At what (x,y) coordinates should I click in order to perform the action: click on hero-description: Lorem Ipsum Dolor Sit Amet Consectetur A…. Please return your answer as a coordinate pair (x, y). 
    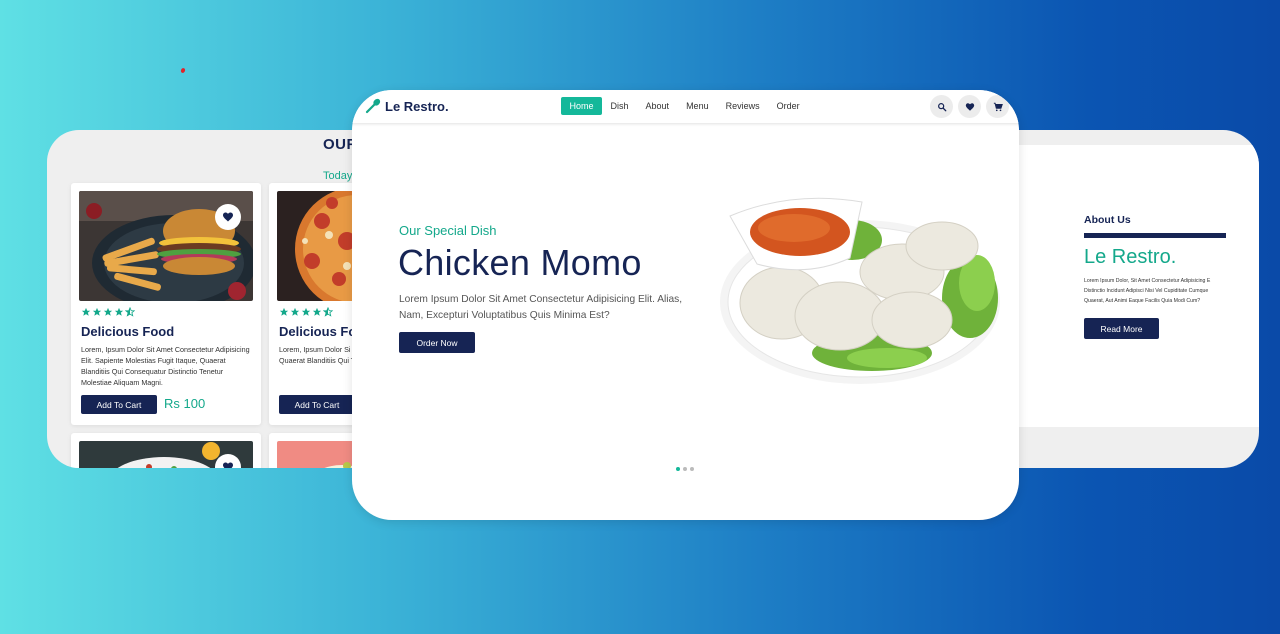
    Looking at the image, I should click on (541, 307).